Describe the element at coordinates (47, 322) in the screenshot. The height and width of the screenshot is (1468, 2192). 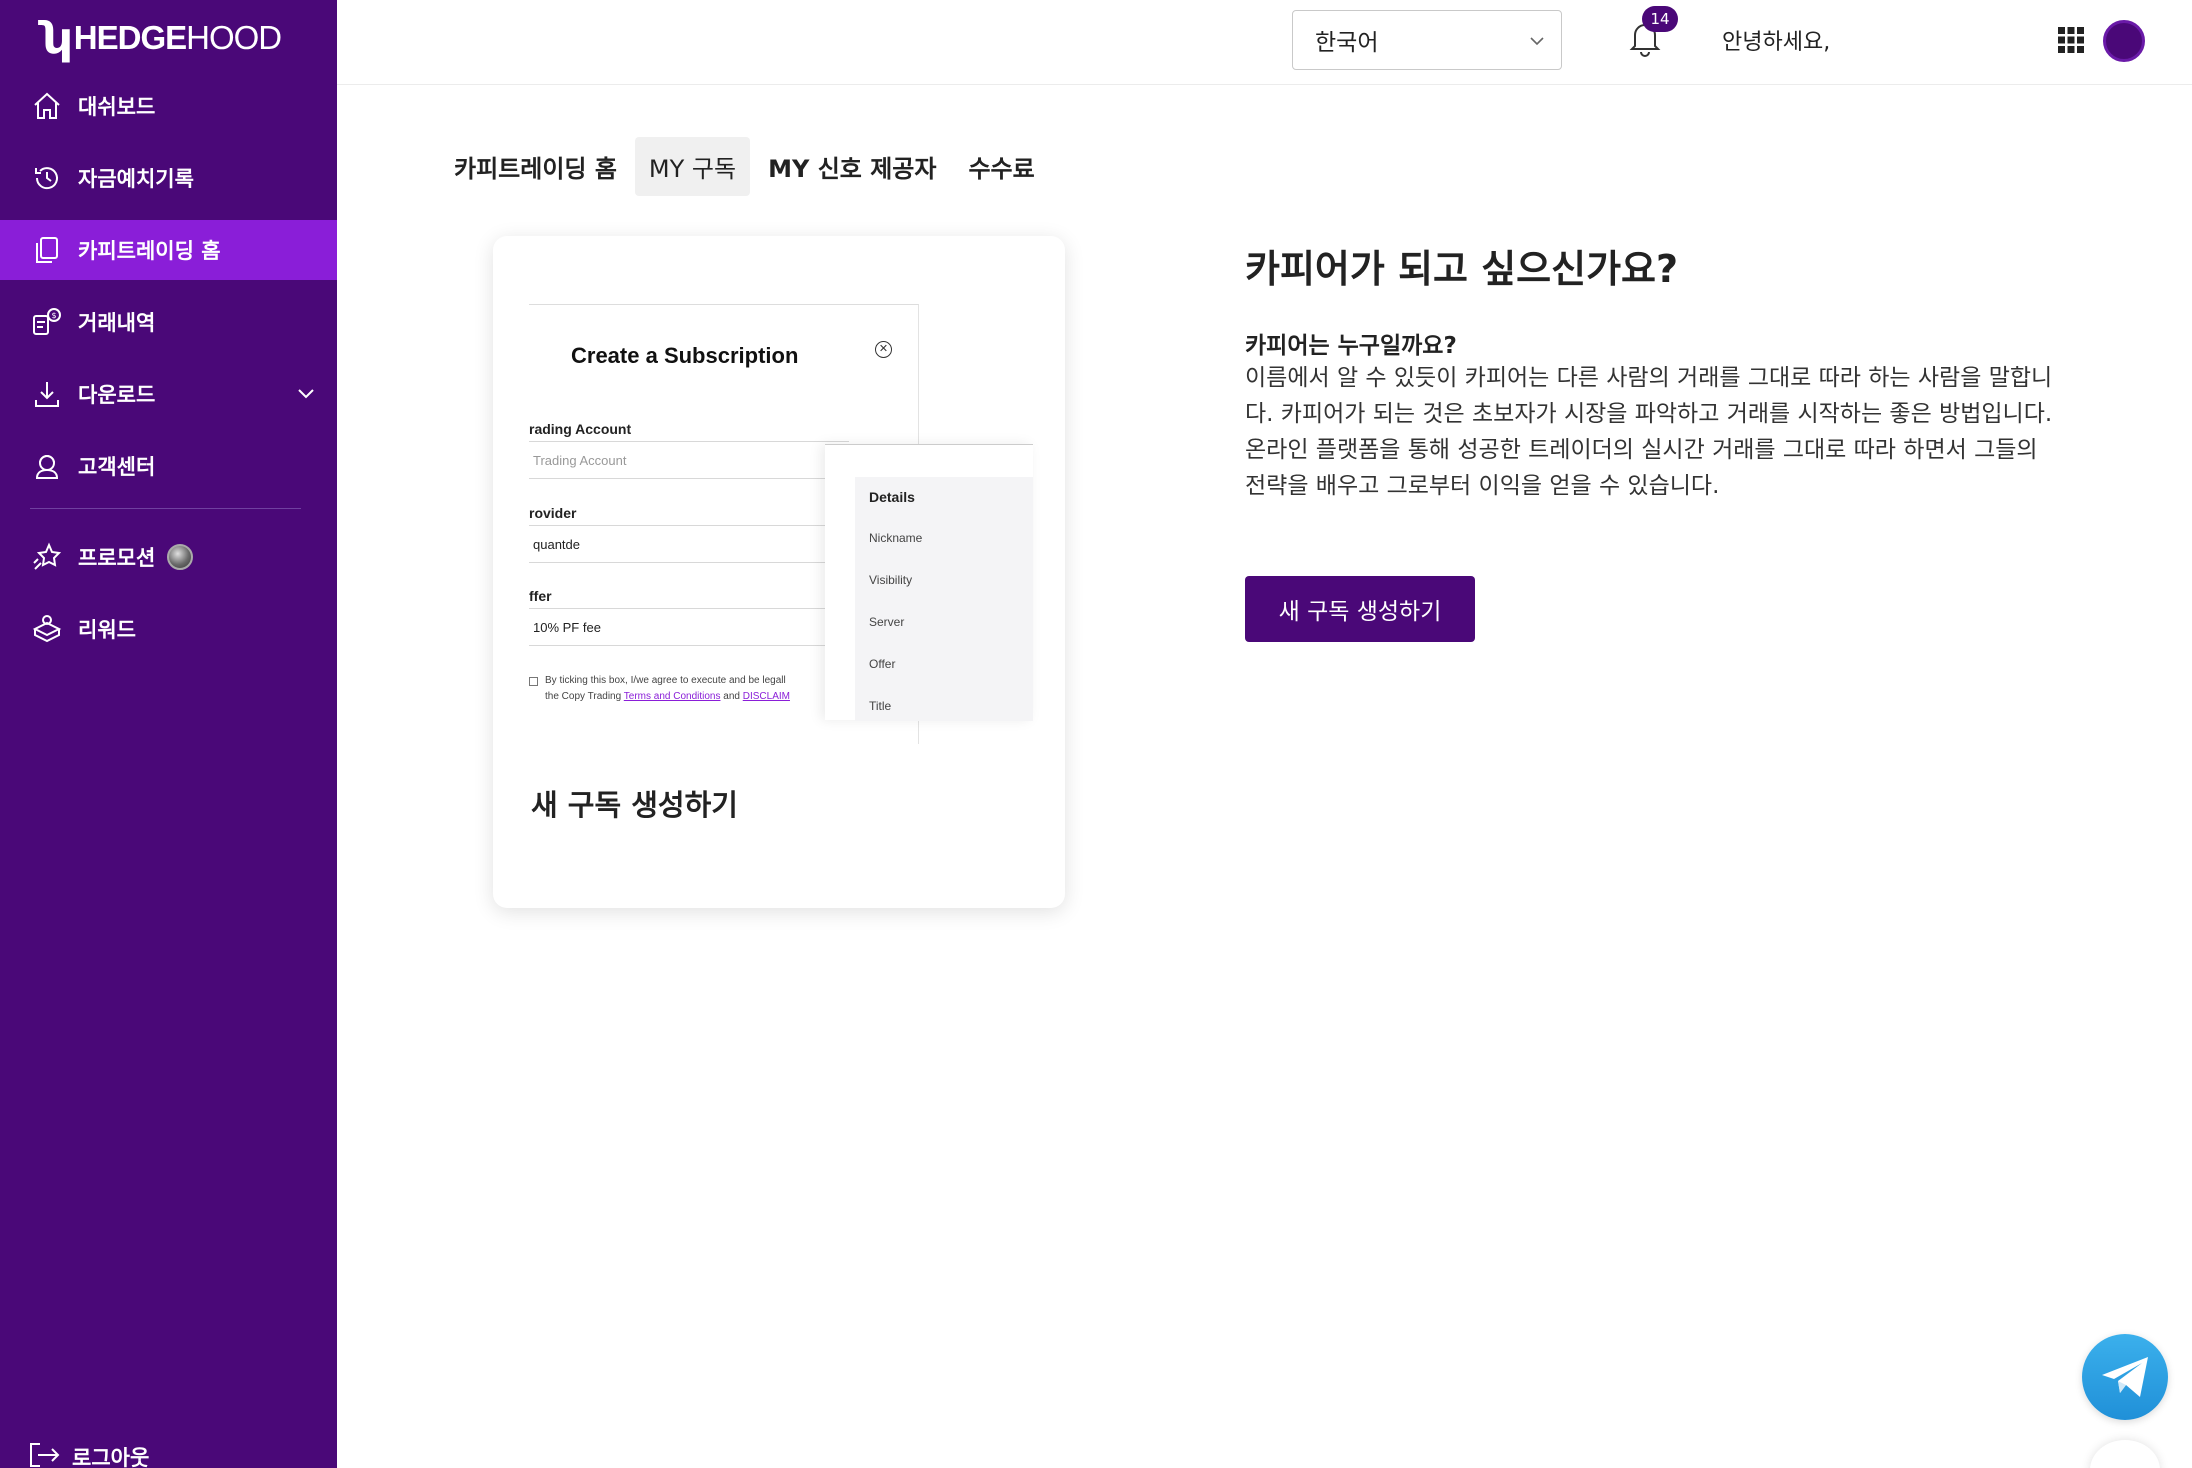
I see `trade-history-icon: $` at that location.